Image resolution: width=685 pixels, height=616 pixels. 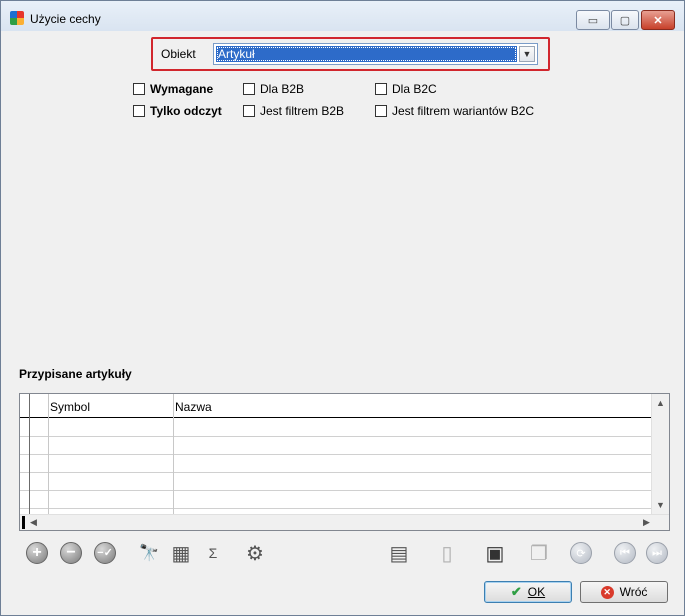 What do you see at coordinates (182, 89) in the screenshot?
I see `required-label: Wymagane` at bounding box center [182, 89].